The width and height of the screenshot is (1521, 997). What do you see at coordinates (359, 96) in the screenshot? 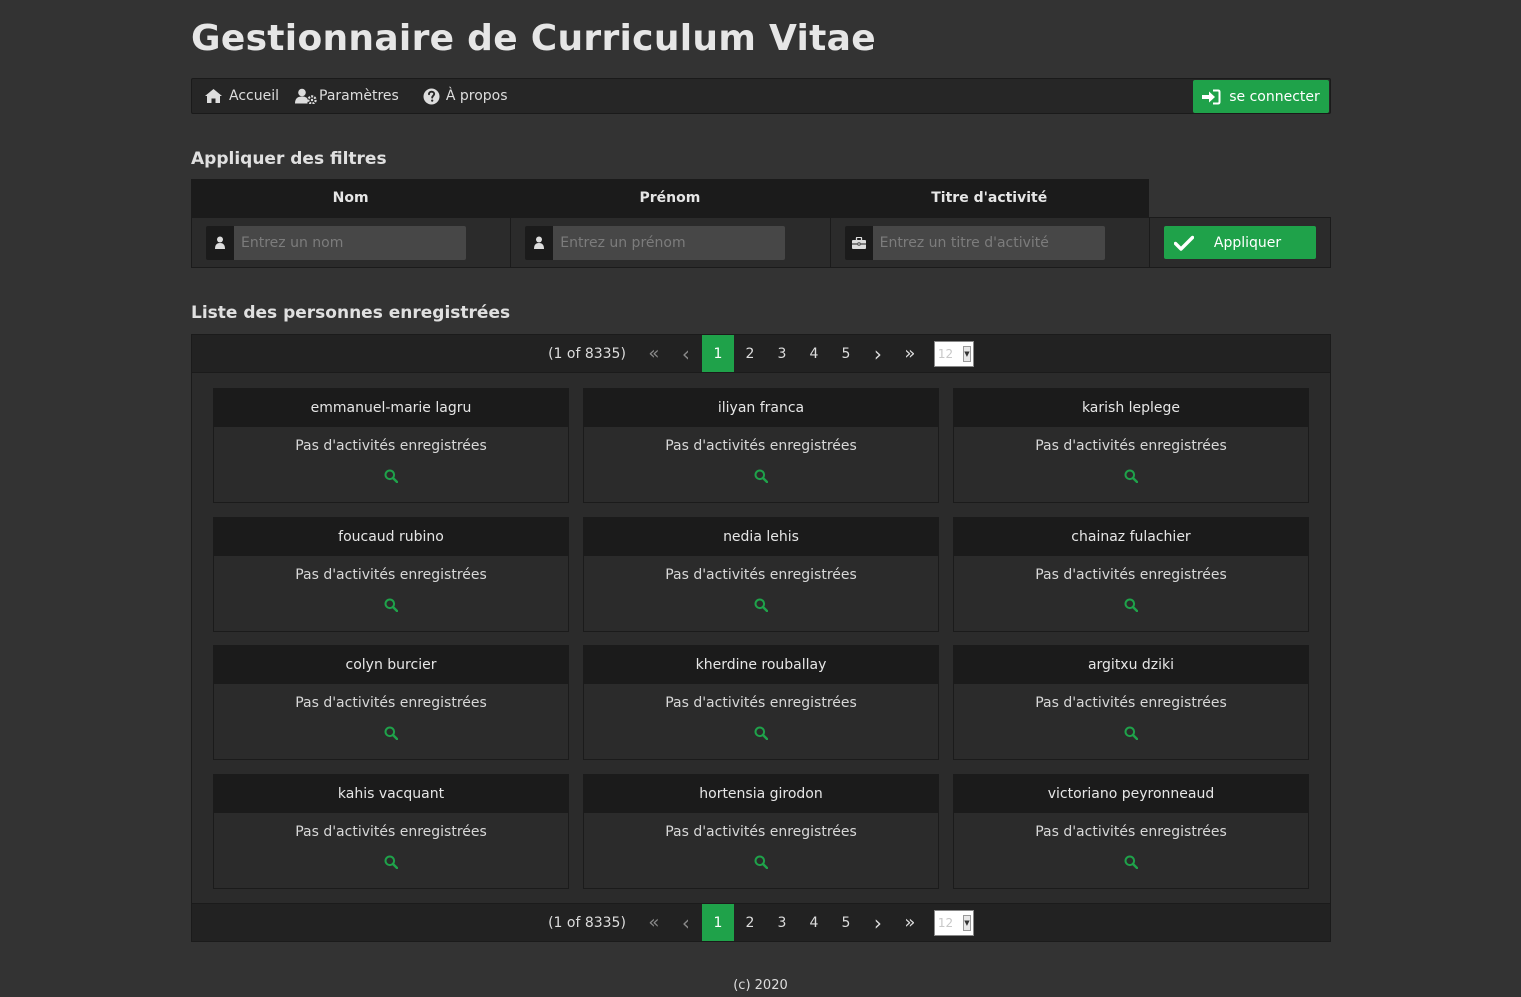
I see `menu-item-settings-label: Paramètres` at bounding box center [359, 96].